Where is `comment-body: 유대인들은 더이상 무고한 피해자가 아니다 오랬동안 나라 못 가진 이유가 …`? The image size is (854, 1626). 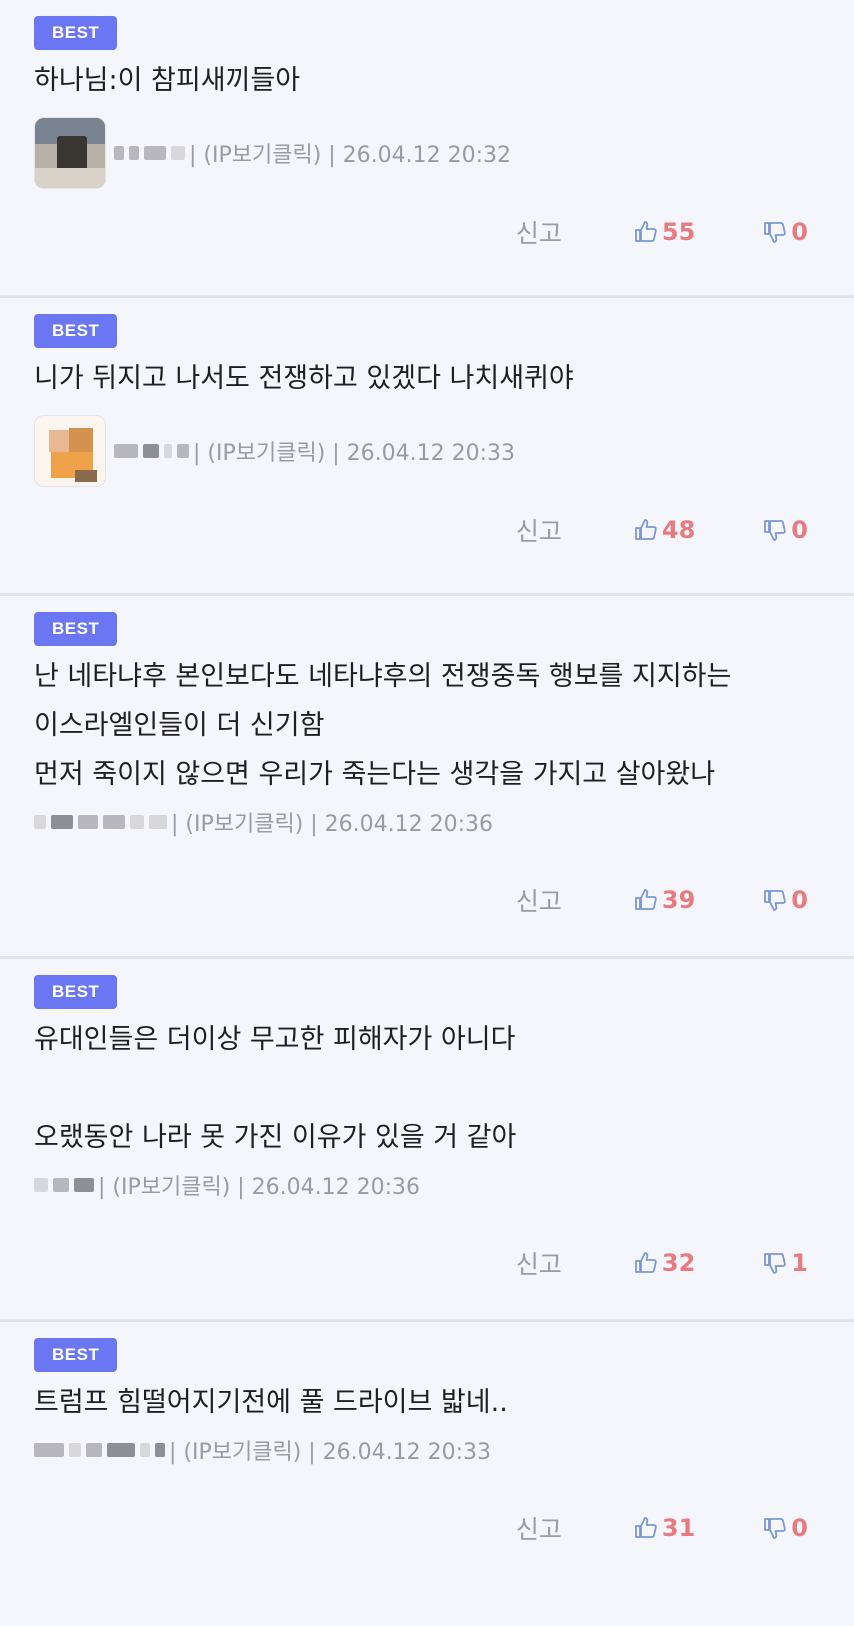
comment-body: 유대인들은 더이상 무고한 피해자가 아니다 오랬동안 나라 못 가진 이유가 … is located at coordinates (427, 1088).